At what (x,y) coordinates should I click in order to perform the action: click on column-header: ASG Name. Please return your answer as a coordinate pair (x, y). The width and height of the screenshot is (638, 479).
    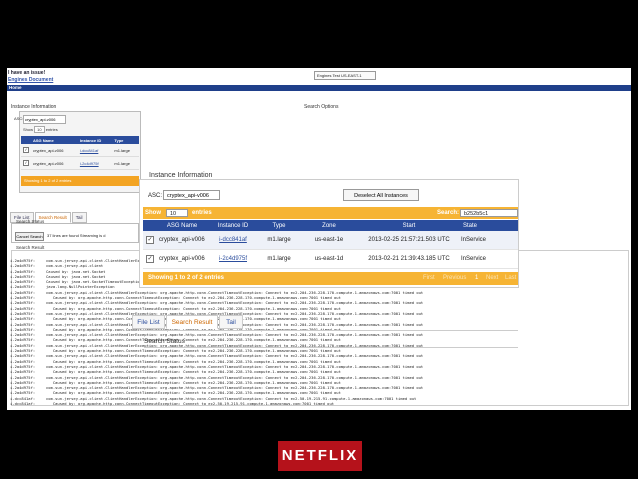
    Looking at the image, I should click on (54, 140).